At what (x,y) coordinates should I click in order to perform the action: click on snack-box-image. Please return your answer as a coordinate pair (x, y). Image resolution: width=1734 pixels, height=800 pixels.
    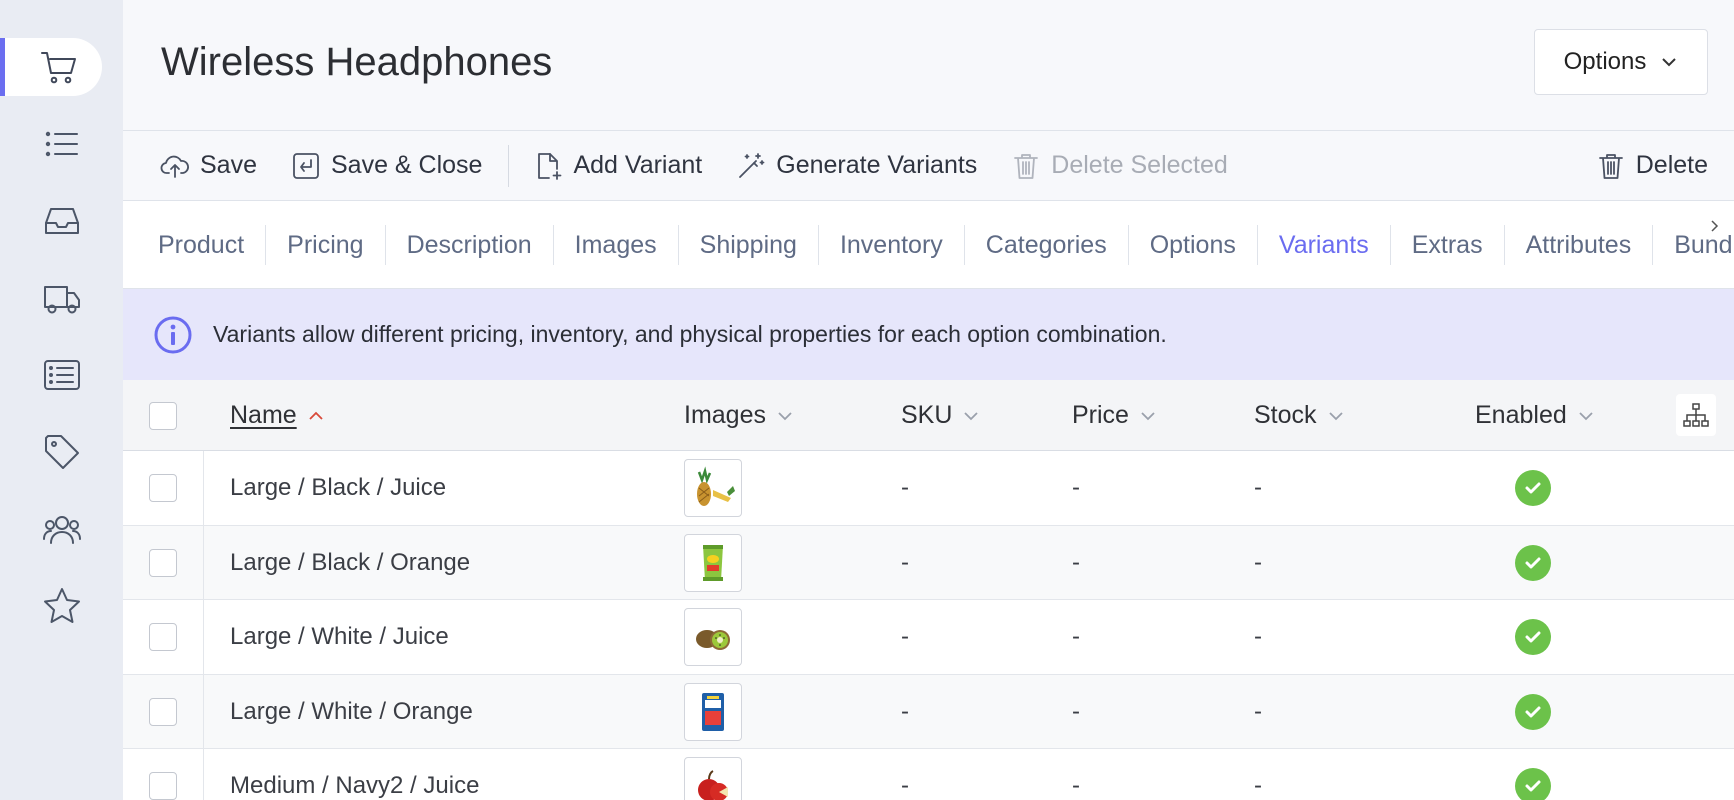
    Looking at the image, I should click on (713, 711).